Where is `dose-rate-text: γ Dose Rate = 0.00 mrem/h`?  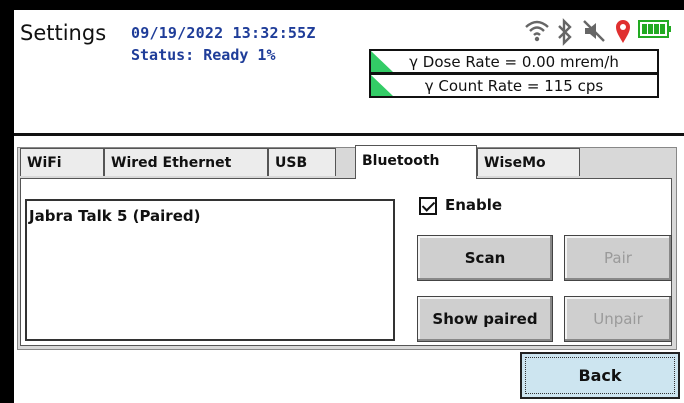 dose-rate-text: γ Dose Rate = 0.00 mrem/h is located at coordinates (514, 62).